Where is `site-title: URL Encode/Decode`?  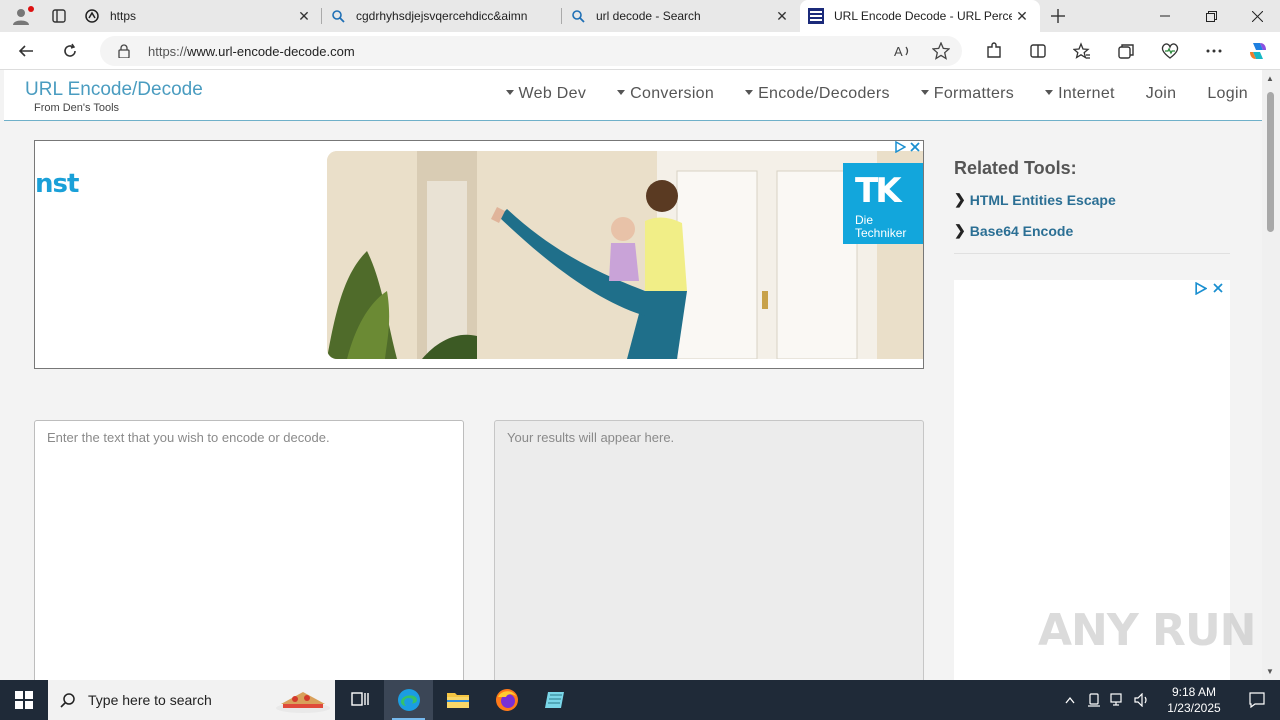 site-title: URL Encode/Decode is located at coordinates (114, 90).